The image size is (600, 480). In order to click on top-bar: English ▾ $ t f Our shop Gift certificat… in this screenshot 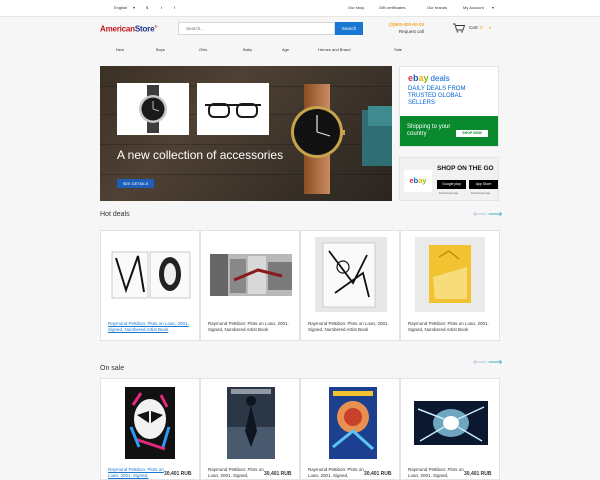, I will do `click(300, 8)`.